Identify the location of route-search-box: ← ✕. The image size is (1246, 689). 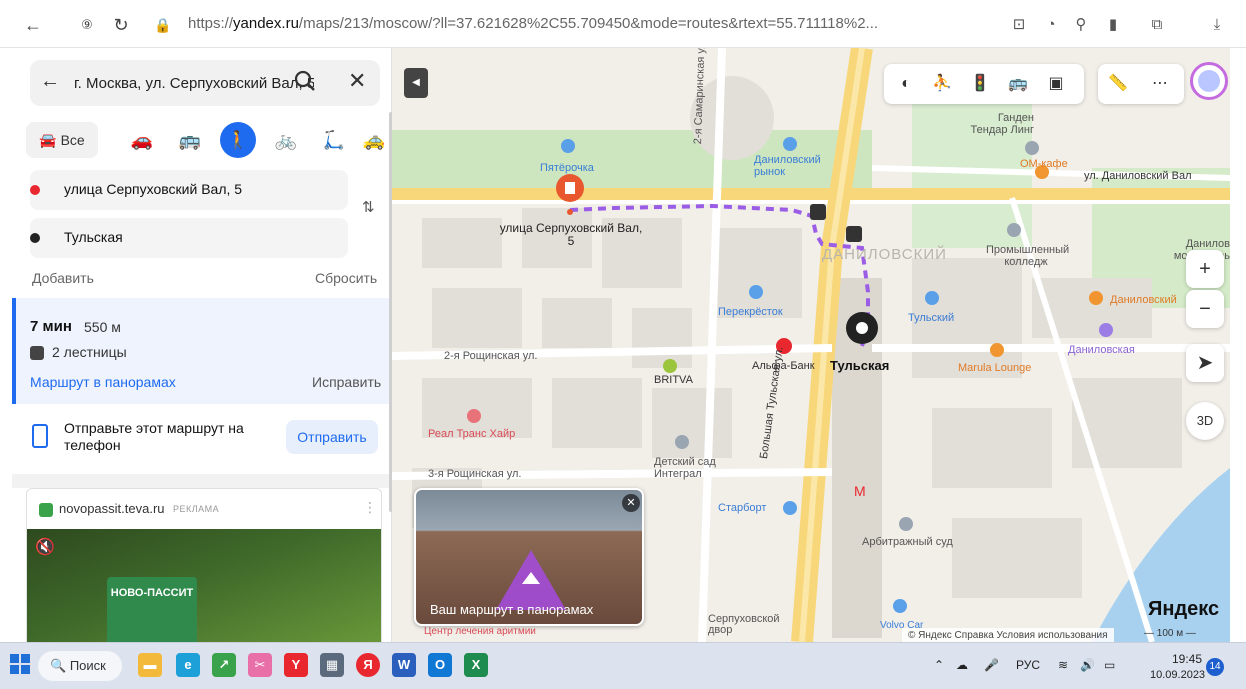
(205, 83).